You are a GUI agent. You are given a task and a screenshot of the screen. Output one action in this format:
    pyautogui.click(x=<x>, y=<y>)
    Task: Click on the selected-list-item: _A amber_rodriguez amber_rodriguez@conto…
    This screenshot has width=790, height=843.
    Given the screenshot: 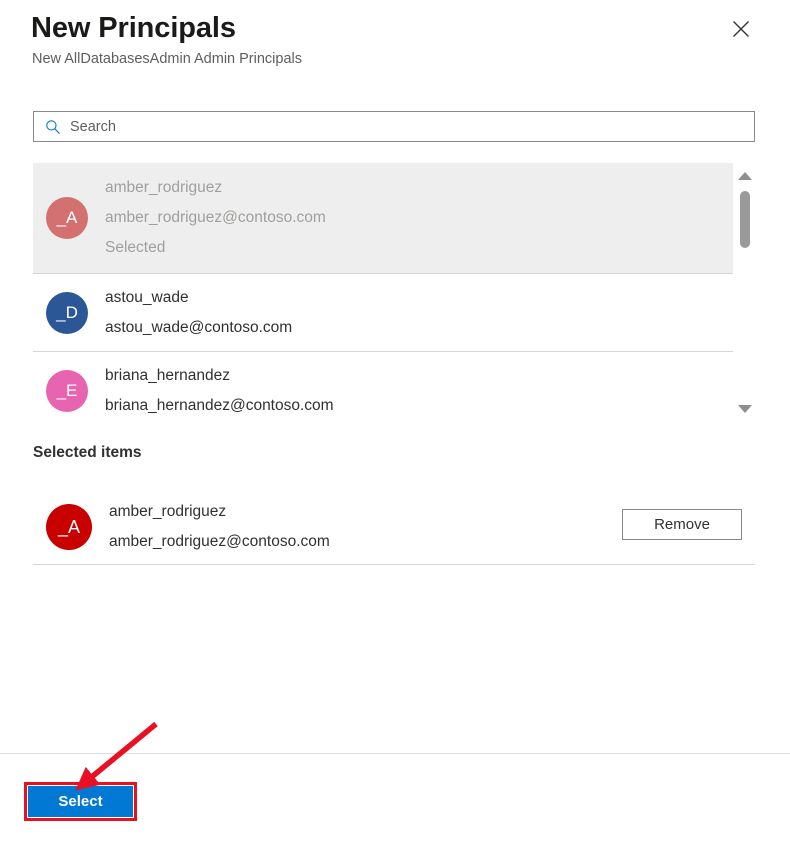 What is the action you would take?
    pyautogui.click(x=394, y=527)
    